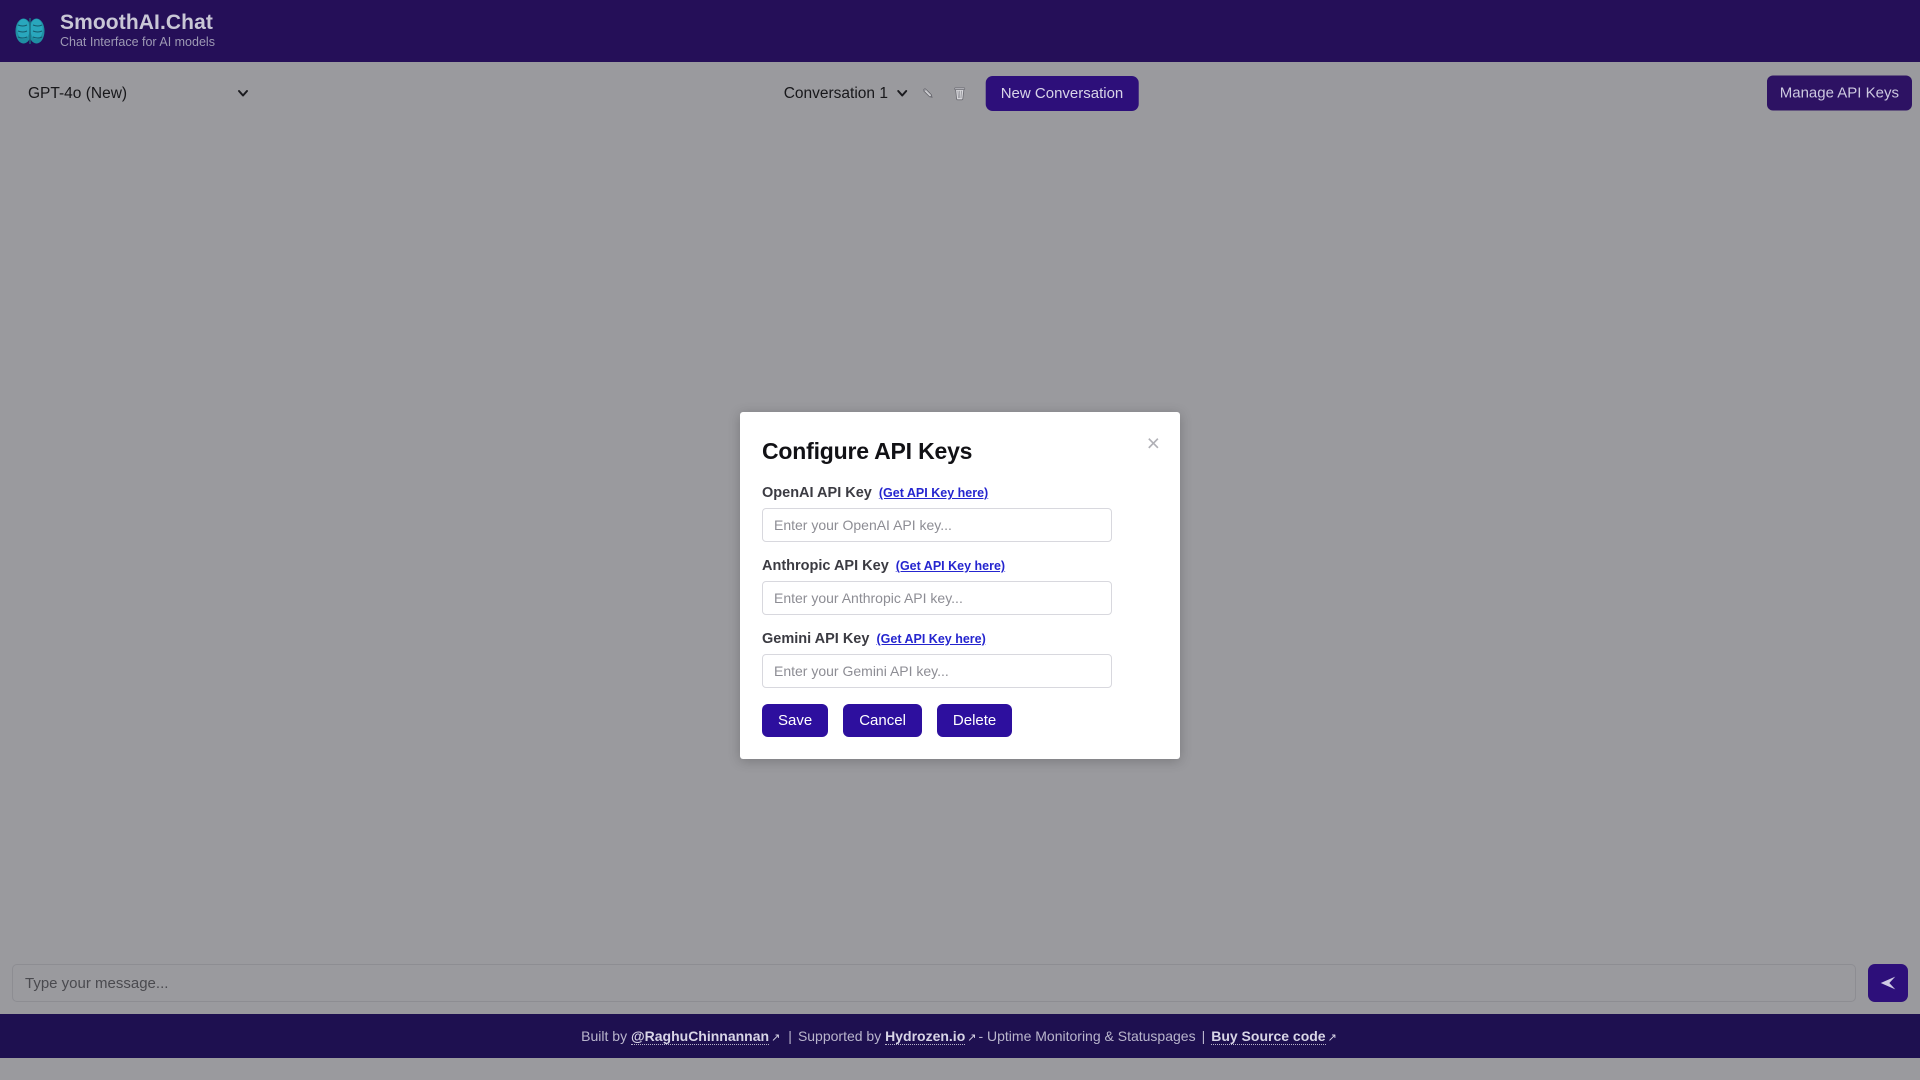 This screenshot has width=1920, height=1080. What do you see at coordinates (137, 42) in the screenshot?
I see `app-subtitle: Chat Interface for AI models` at bounding box center [137, 42].